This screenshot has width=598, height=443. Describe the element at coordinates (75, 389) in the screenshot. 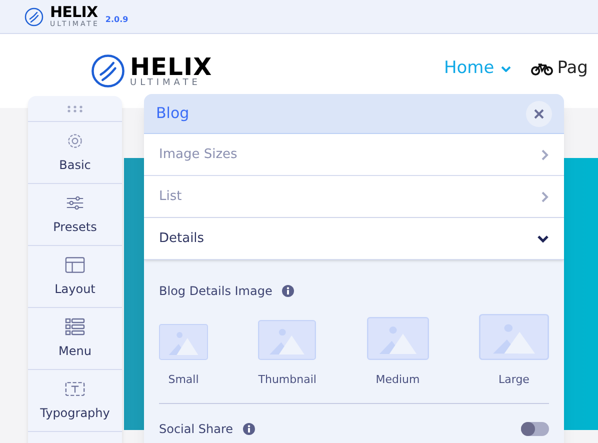

I see `text-box-icon` at that location.